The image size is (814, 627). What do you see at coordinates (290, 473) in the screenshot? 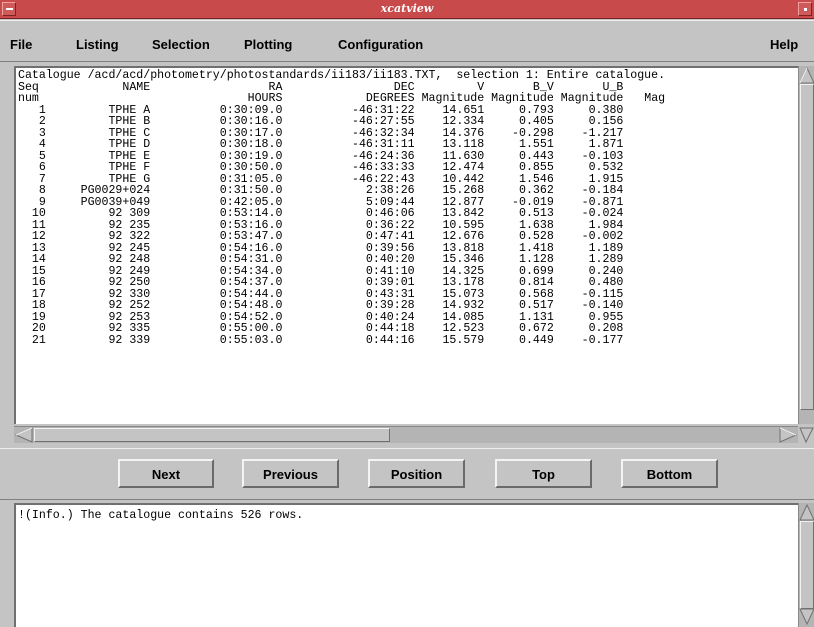
I see `previous-button: Previous` at bounding box center [290, 473].